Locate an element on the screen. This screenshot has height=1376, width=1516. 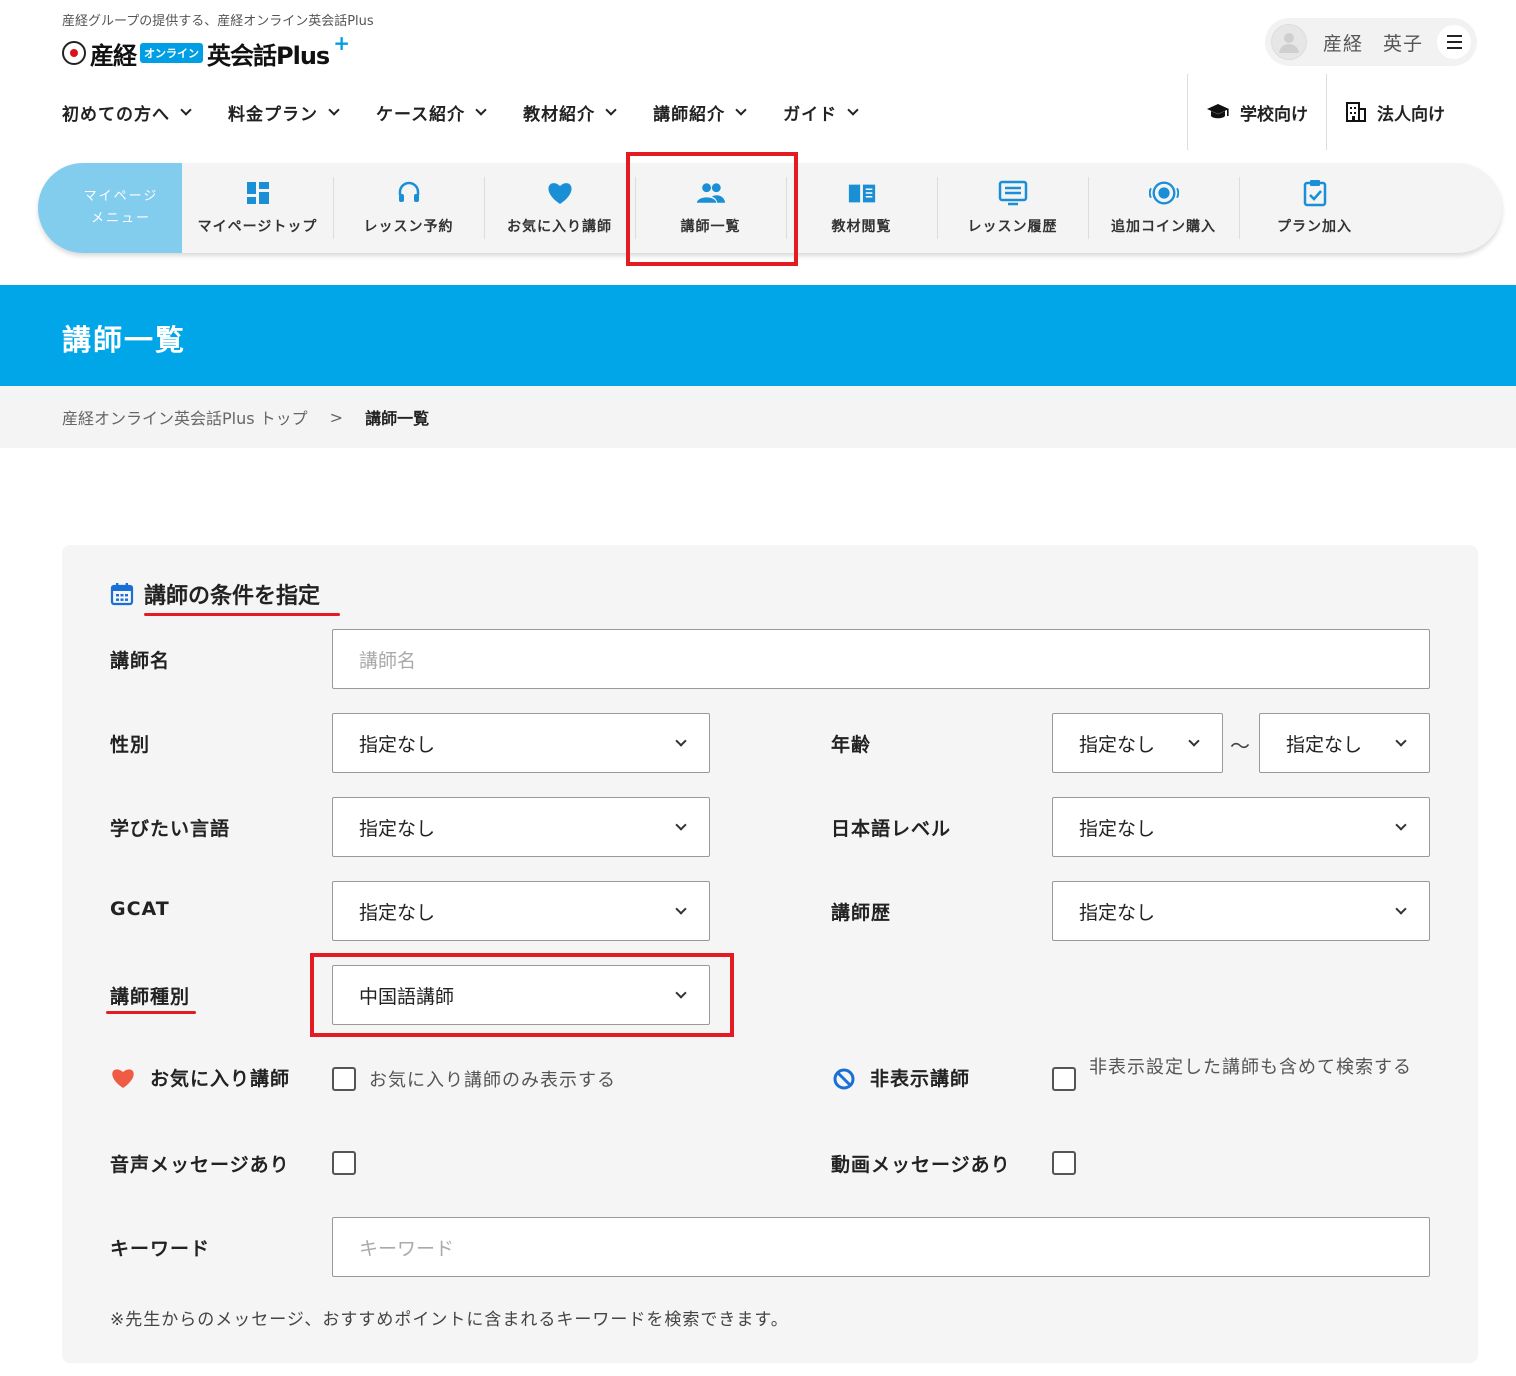
breadcrumb-current: 講師一覧 is located at coordinates (397, 418).